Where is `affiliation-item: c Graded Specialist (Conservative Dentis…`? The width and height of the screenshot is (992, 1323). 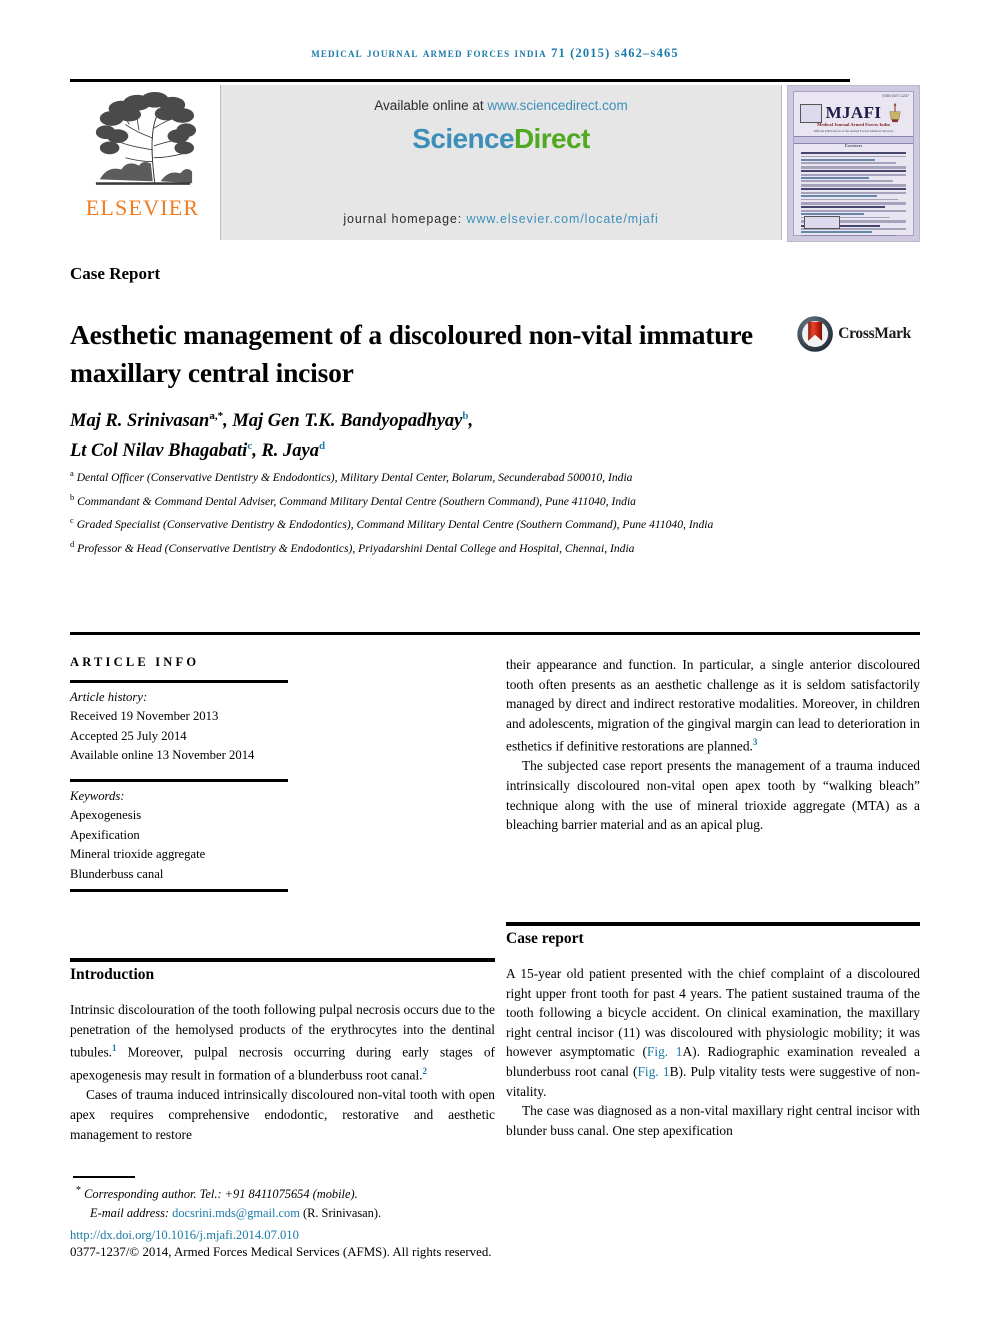
affiliation-item: c Graded Specialist (Conservative Dentis… is located at coordinates (470, 523).